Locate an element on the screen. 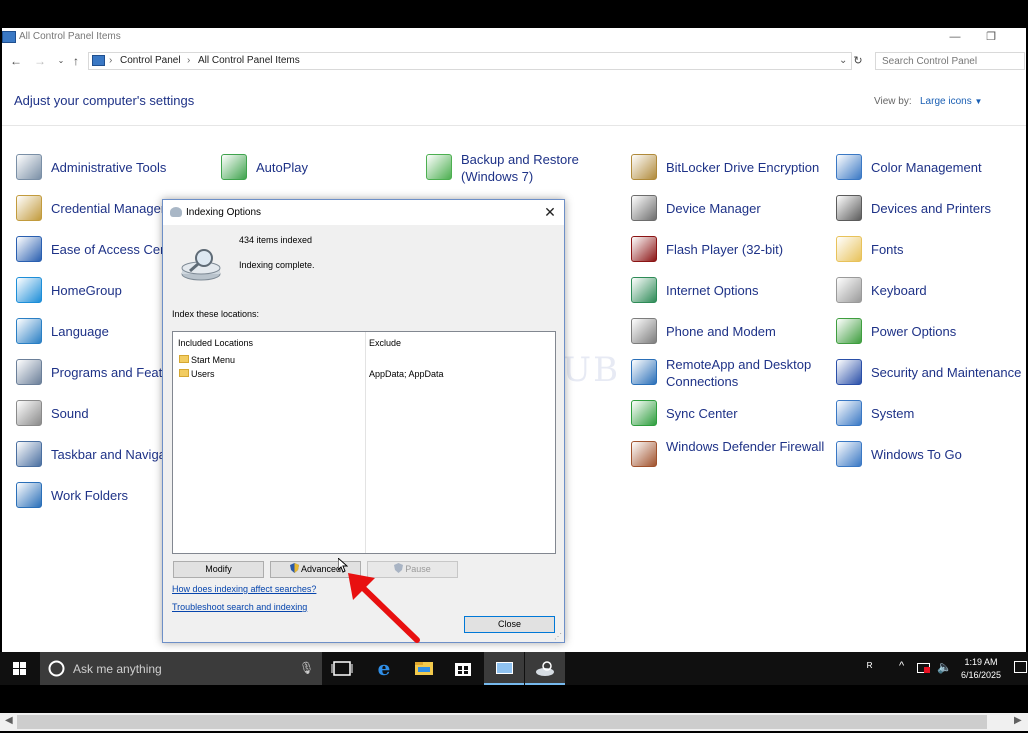 This screenshot has width=1028, height=733. action-center-icon is located at coordinates (1020, 667).